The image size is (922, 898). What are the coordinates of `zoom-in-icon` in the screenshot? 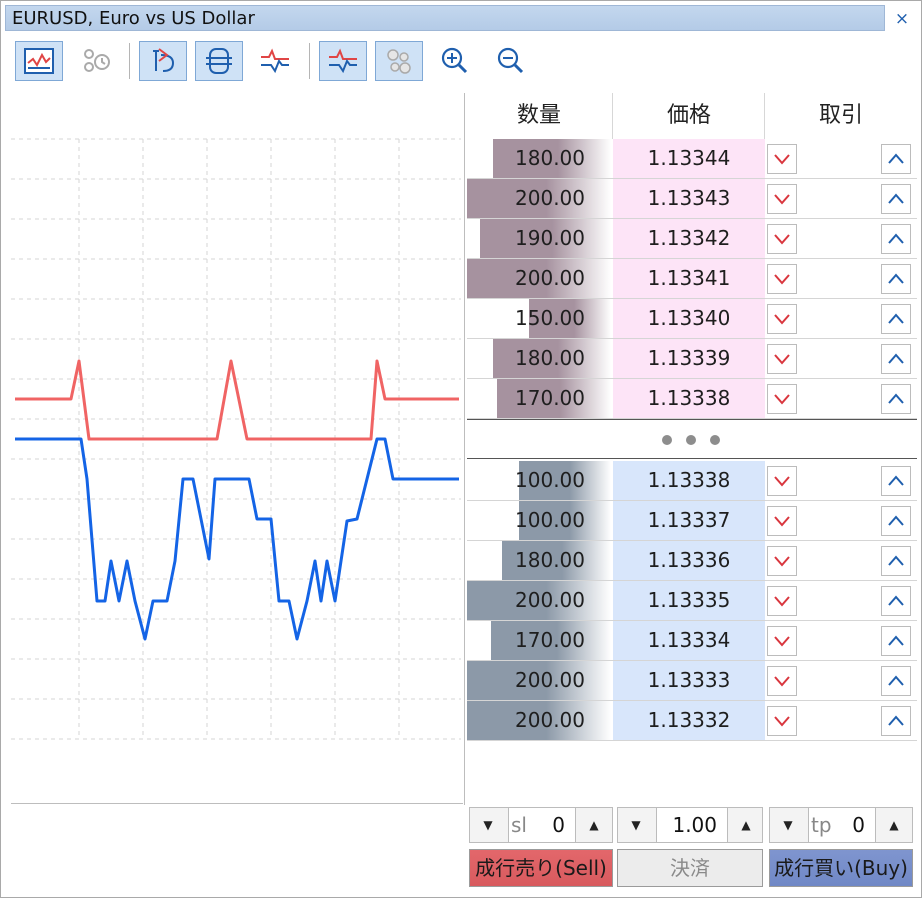 It's located at (454, 60).